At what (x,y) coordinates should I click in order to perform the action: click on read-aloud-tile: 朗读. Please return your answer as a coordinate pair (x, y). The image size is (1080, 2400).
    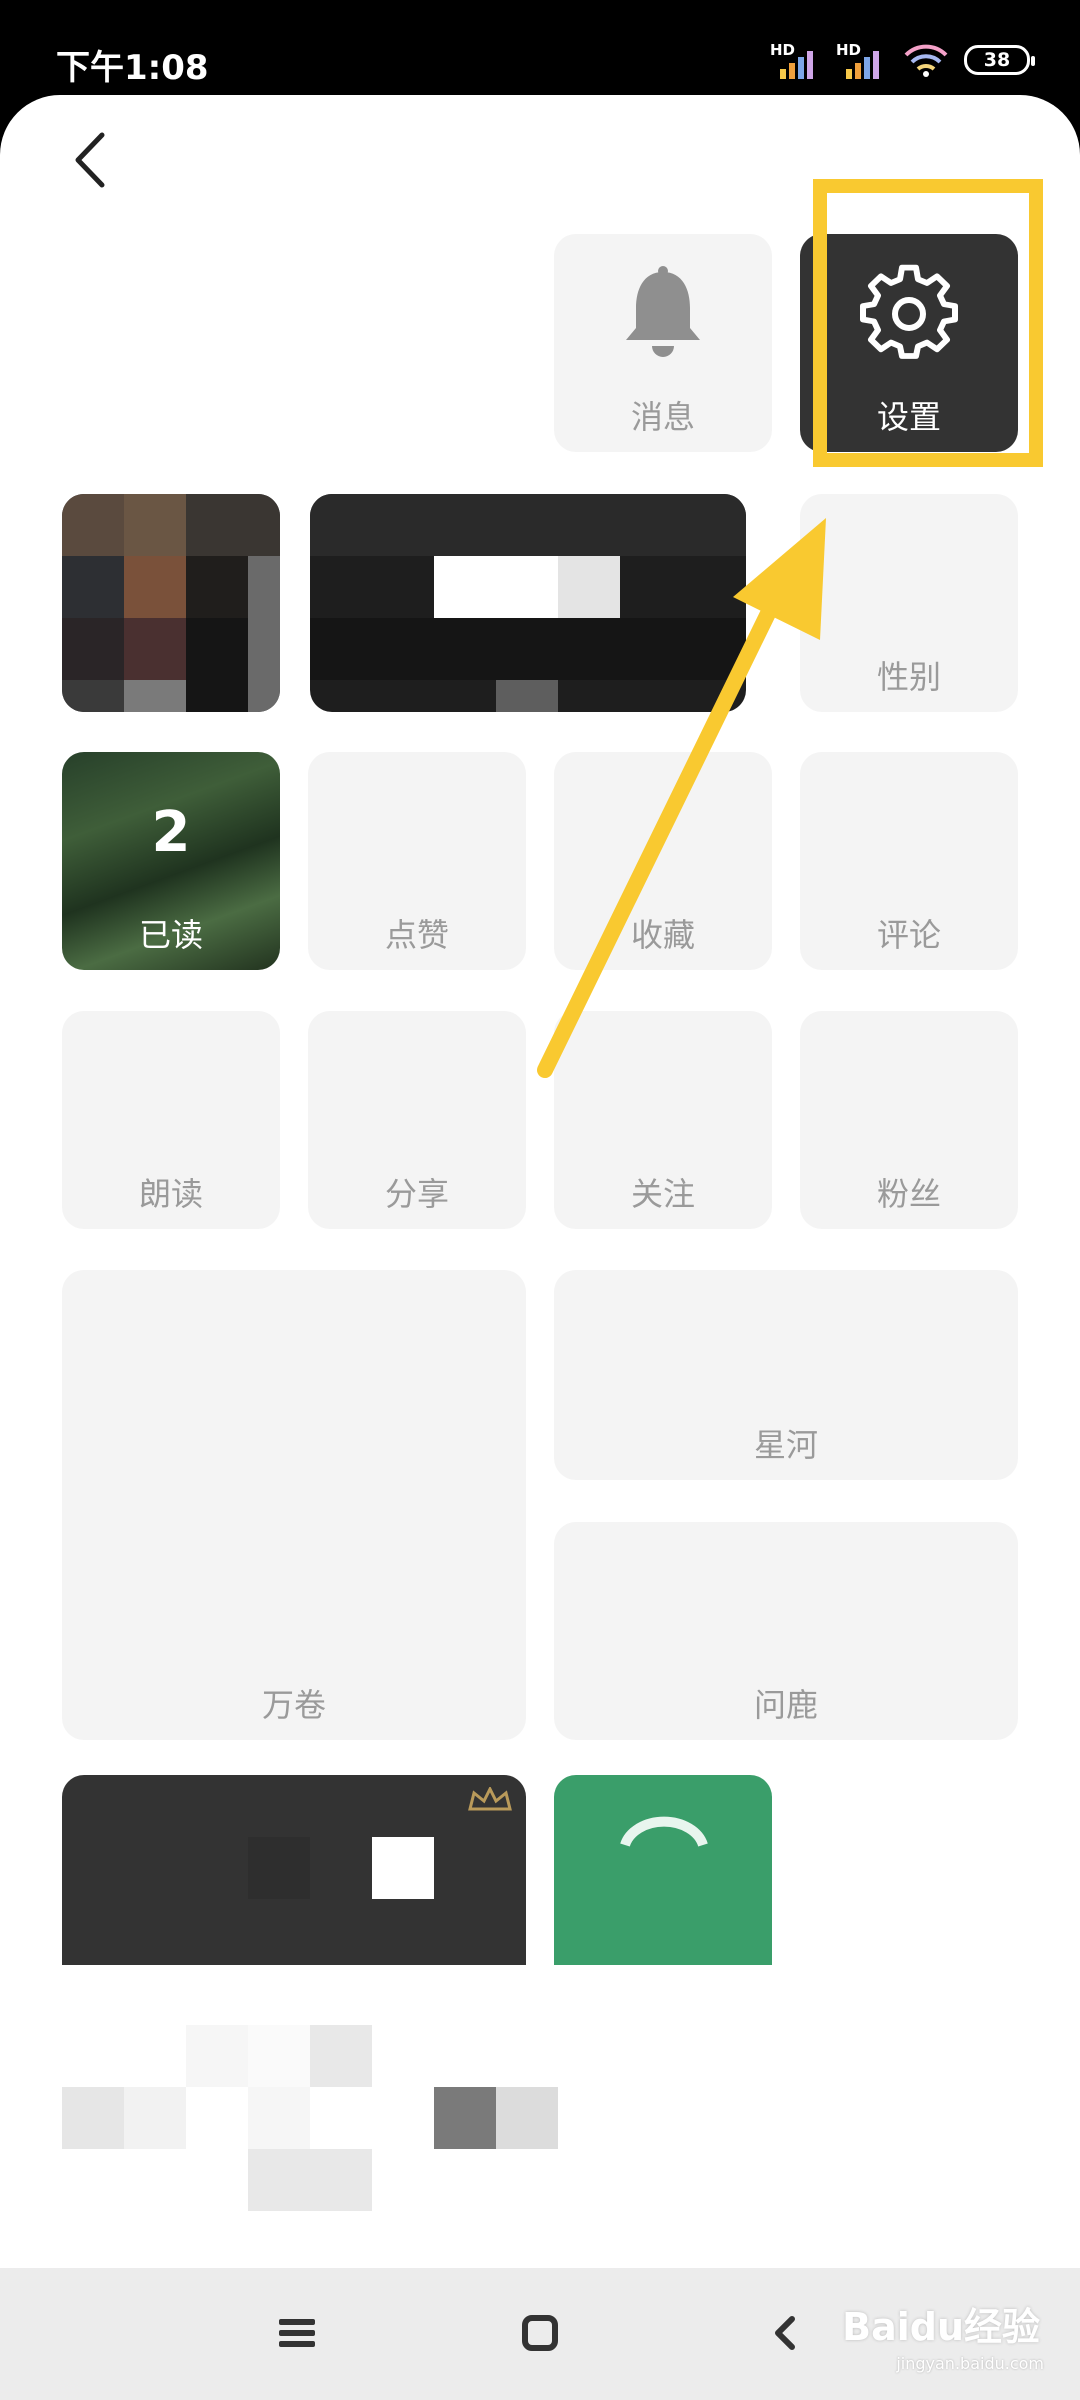
    Looking at the image, I should click on (171, 1120).